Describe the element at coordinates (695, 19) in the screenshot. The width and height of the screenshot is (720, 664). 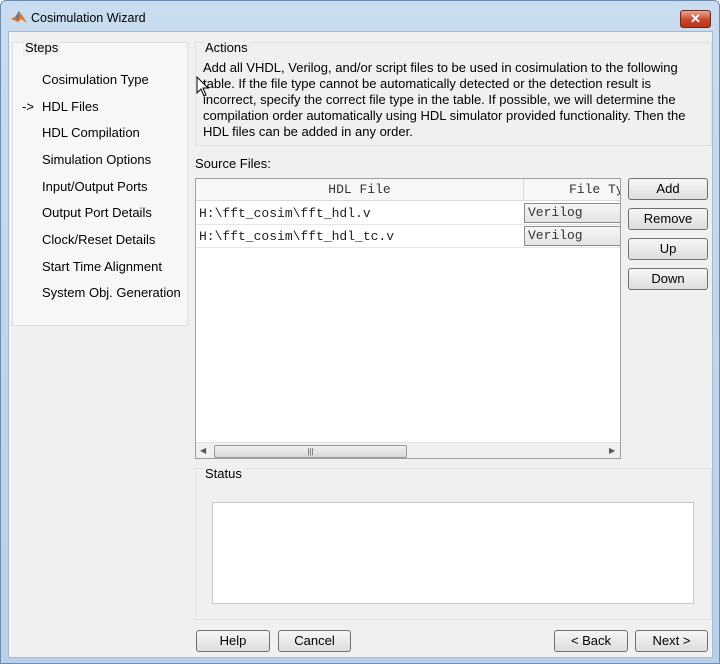
I see `close-button: ✕` at that location.